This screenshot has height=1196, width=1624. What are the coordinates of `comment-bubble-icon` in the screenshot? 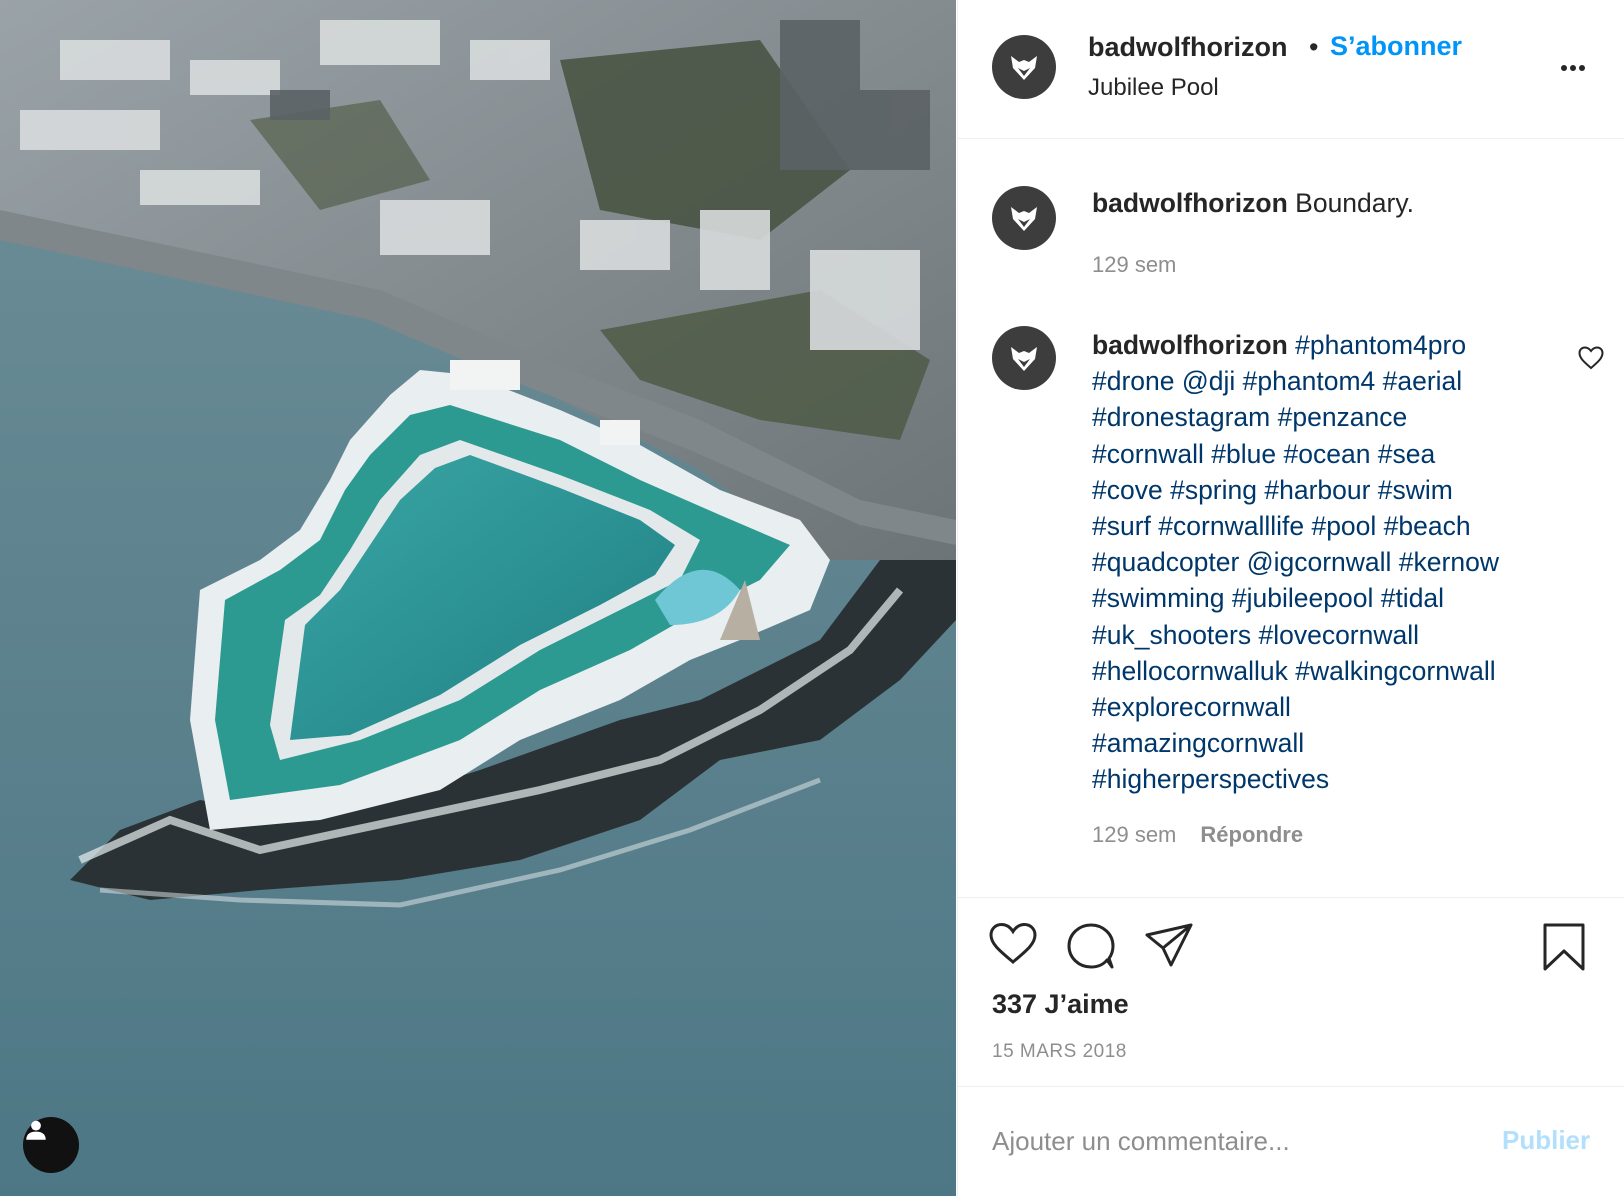 It's located at (1091, 946).